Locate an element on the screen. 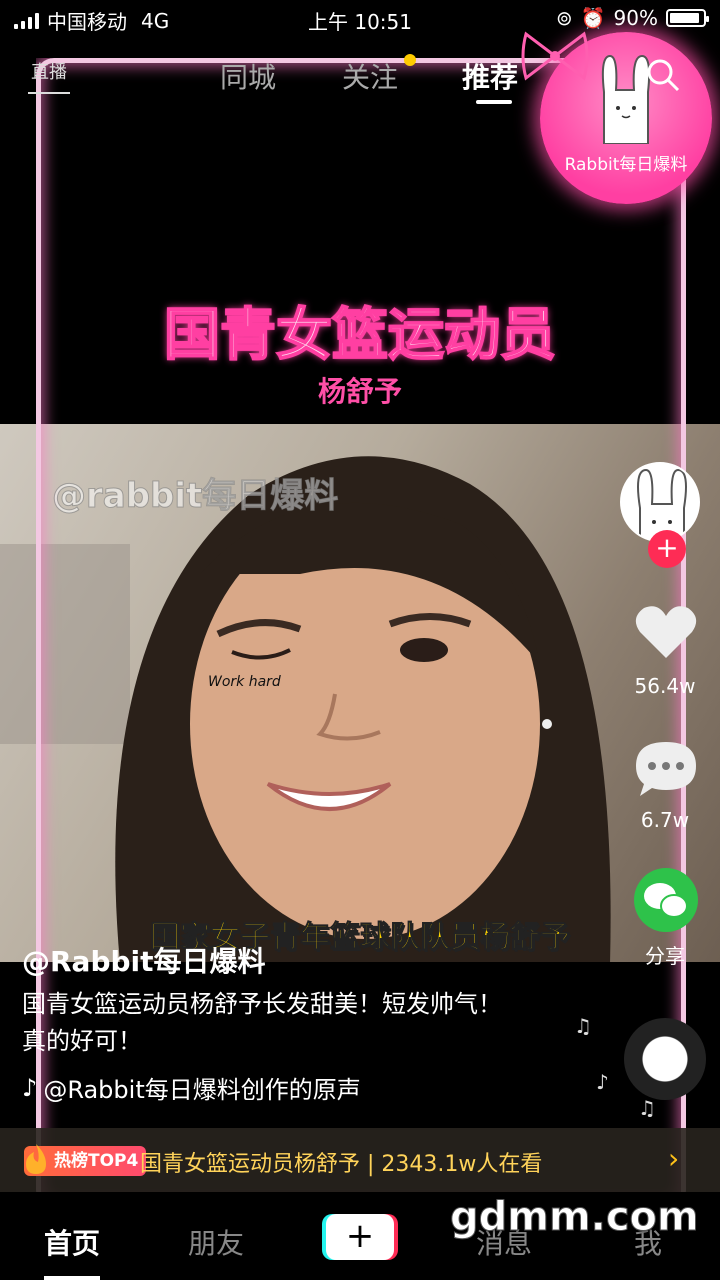 The width and height of the screenshot is (720, 1280). tab-nearby: 同城 is located at coordinates (248, 76).